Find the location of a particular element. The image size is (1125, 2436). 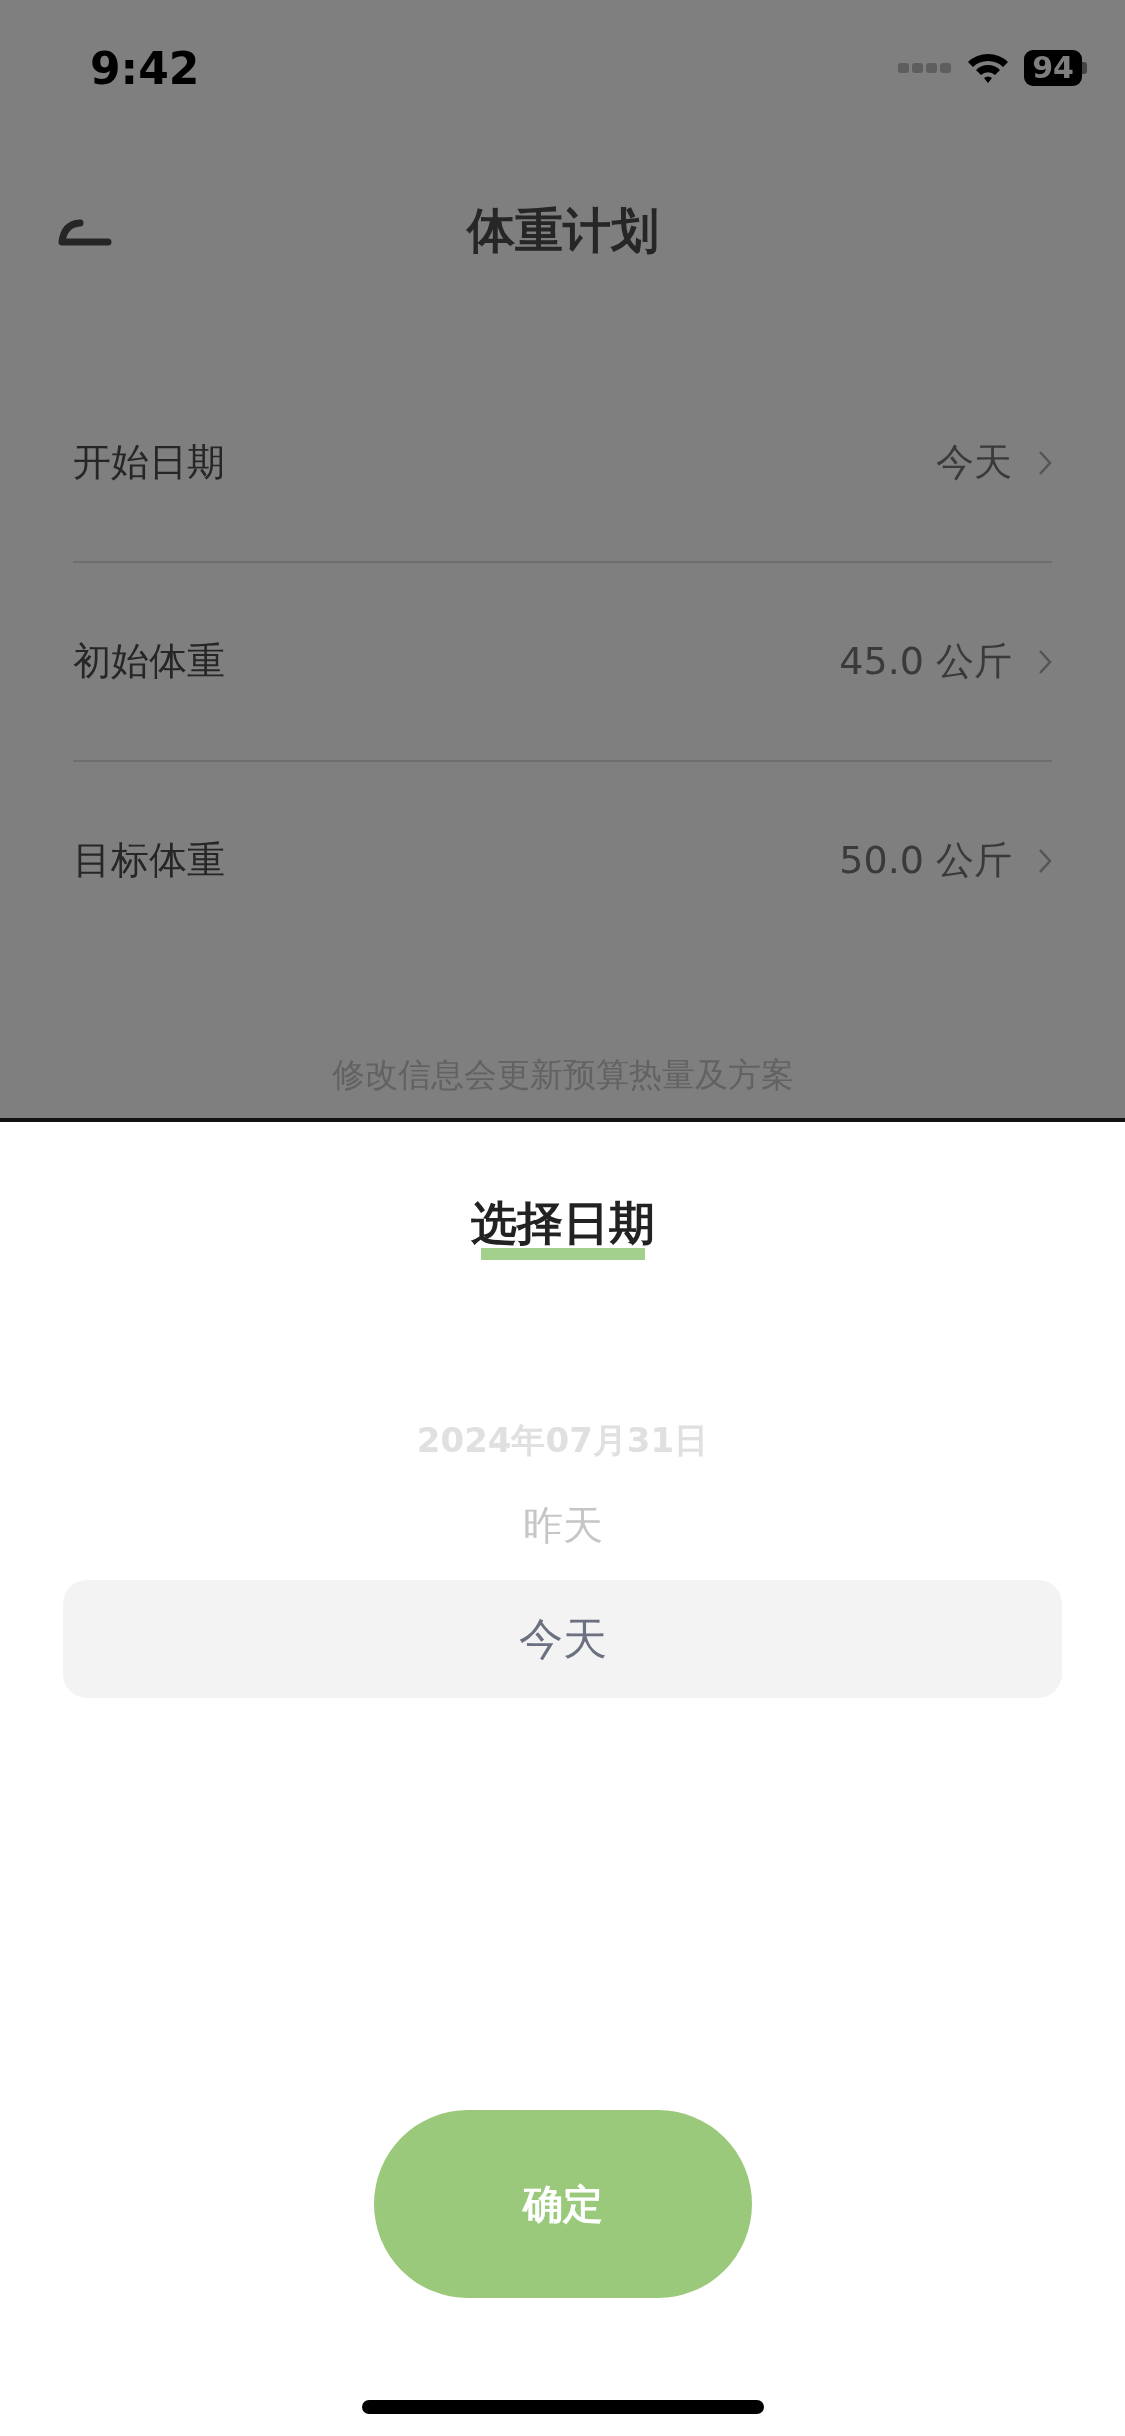

page-title: 体重计划 is located at coordinates (562, 230).